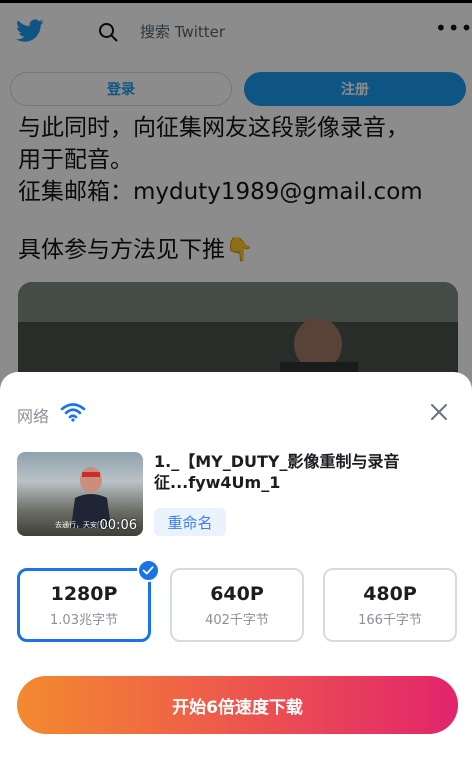 Image resolution: width=472 pixels, height=767 pixels. What do you see at coordinates (148, 570) in the screenshot?
I see `selected-check-icon` at bounding box center [148, 570].